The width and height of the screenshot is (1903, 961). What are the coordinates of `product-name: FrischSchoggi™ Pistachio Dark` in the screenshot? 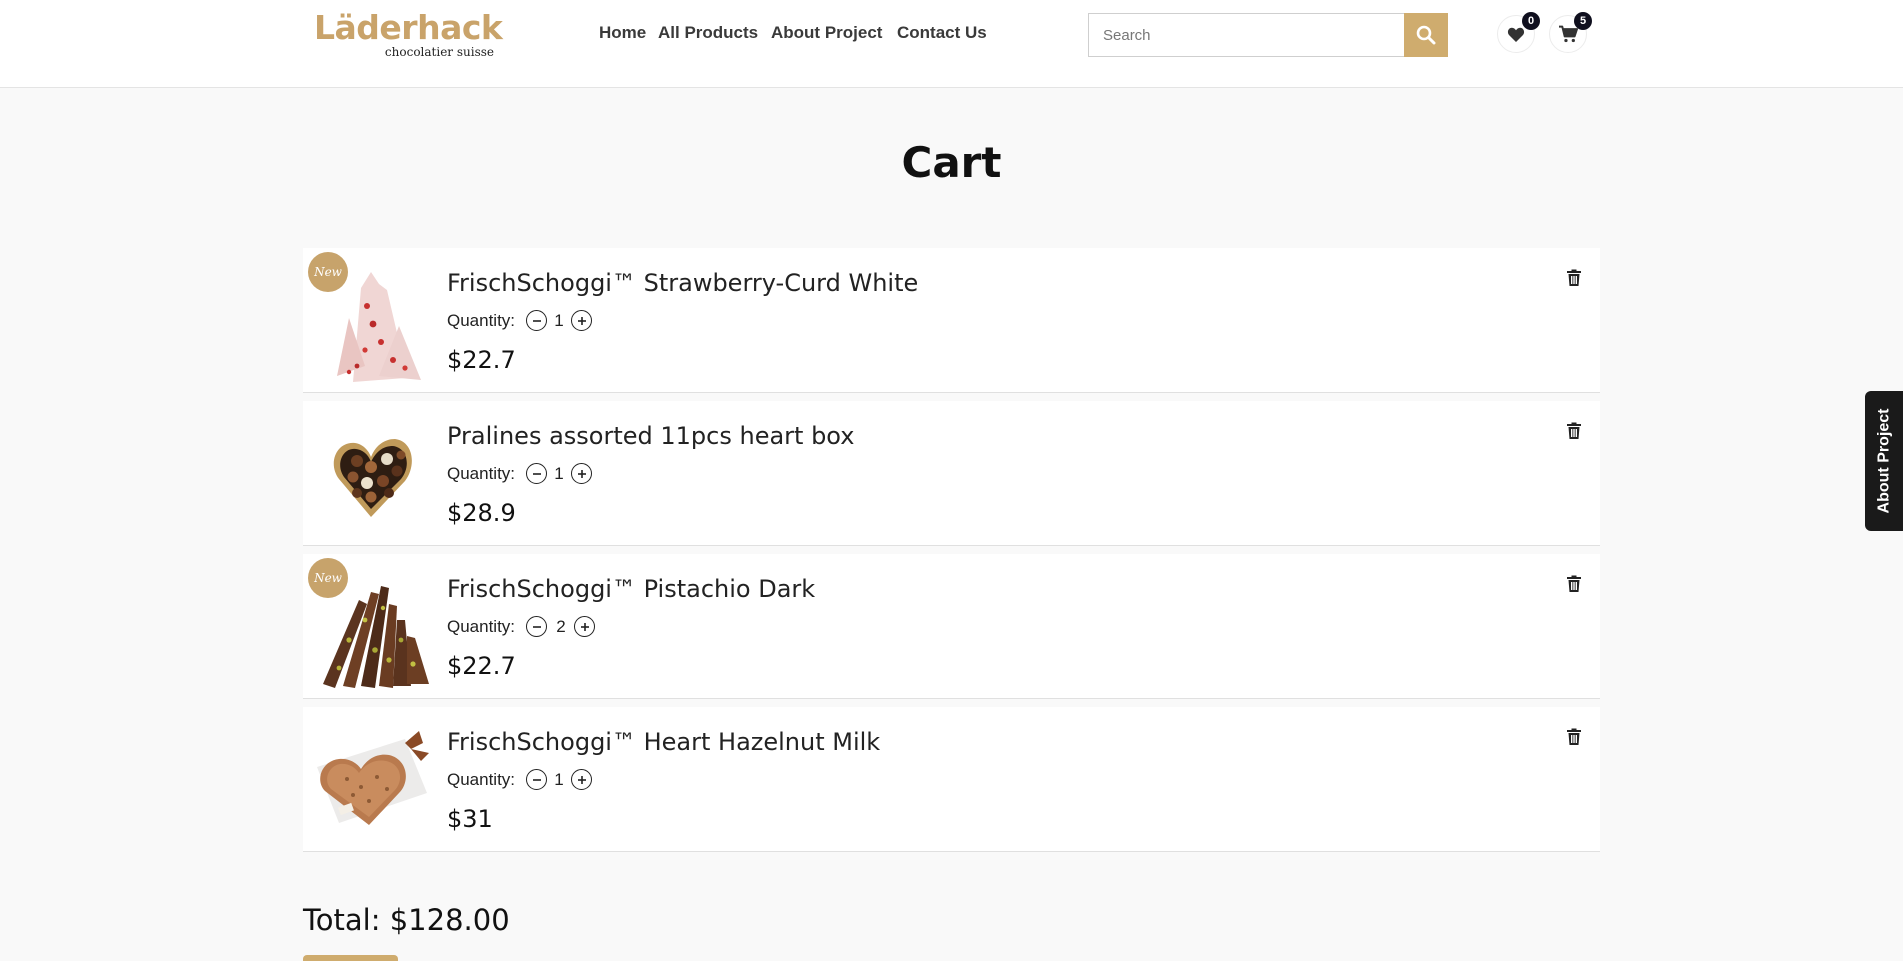 It's located at (631, 589).